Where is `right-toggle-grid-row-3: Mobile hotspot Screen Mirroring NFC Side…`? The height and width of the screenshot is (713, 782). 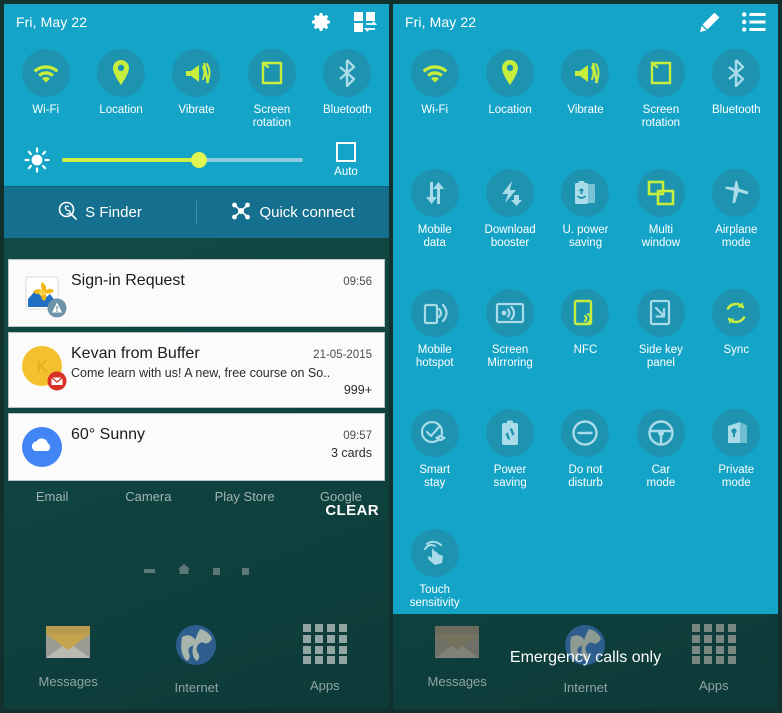
right-toggle-grid-row-3: Mobile hotspot Screen Mirroring NFC Side… is located at coordinates (585, 340).